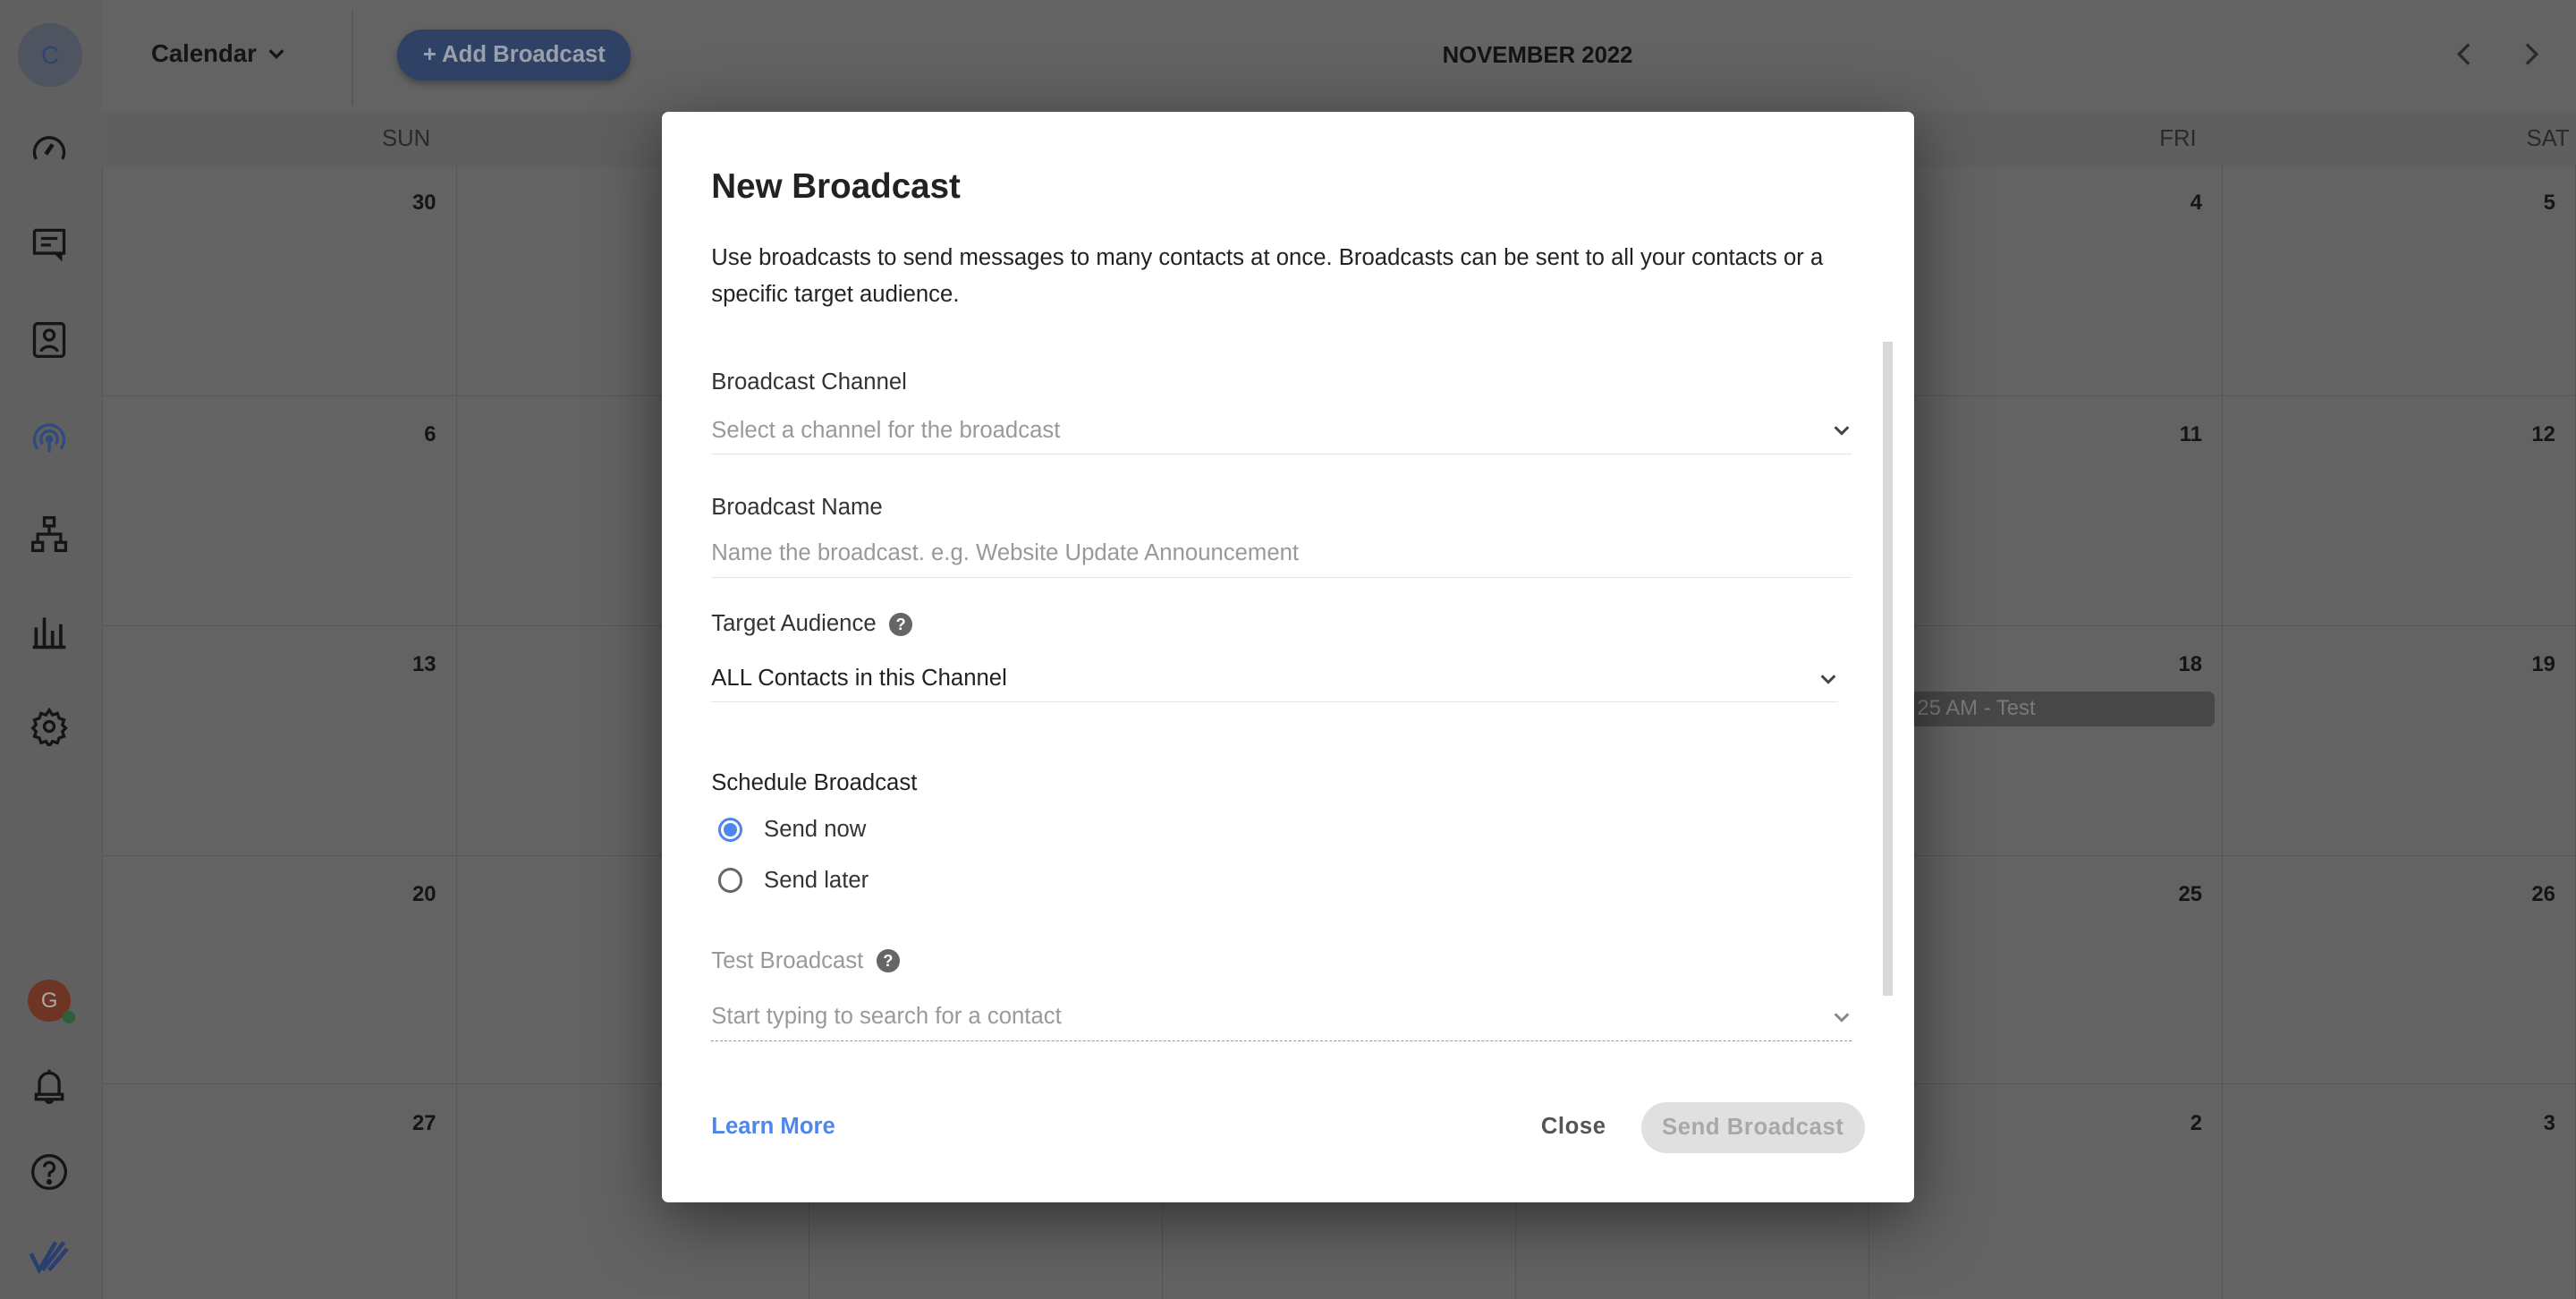 The image size is (2576, 1299). What do you see at coordinates (430, 434) in the screenshot?
I see `day-number: 6` at bounding box center [430, 434].